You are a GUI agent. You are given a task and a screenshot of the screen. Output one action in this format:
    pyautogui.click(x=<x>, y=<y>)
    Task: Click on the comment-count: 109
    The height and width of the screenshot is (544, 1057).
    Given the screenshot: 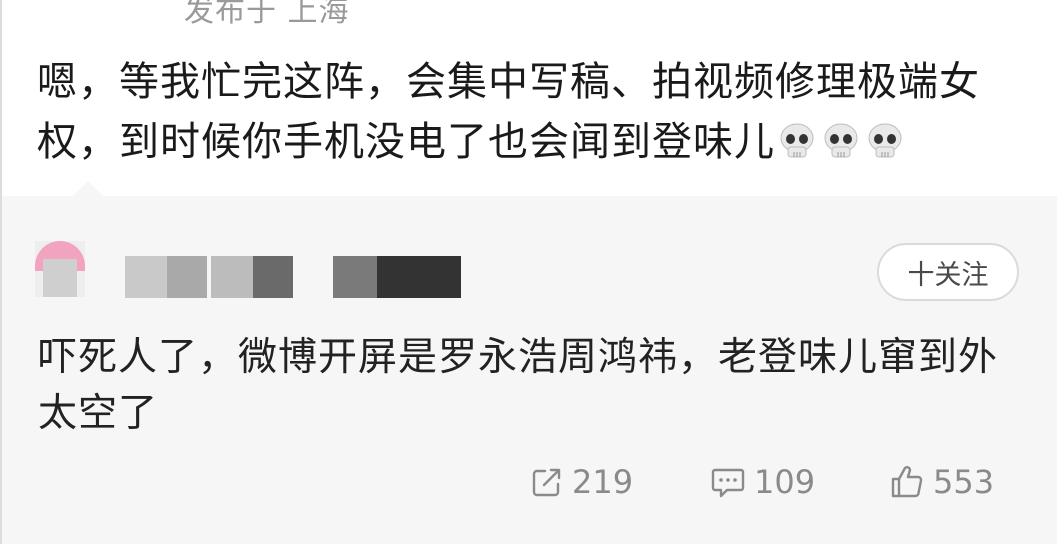 What is the action you would take?
    pyautogui.click(x=785, y=482)
    